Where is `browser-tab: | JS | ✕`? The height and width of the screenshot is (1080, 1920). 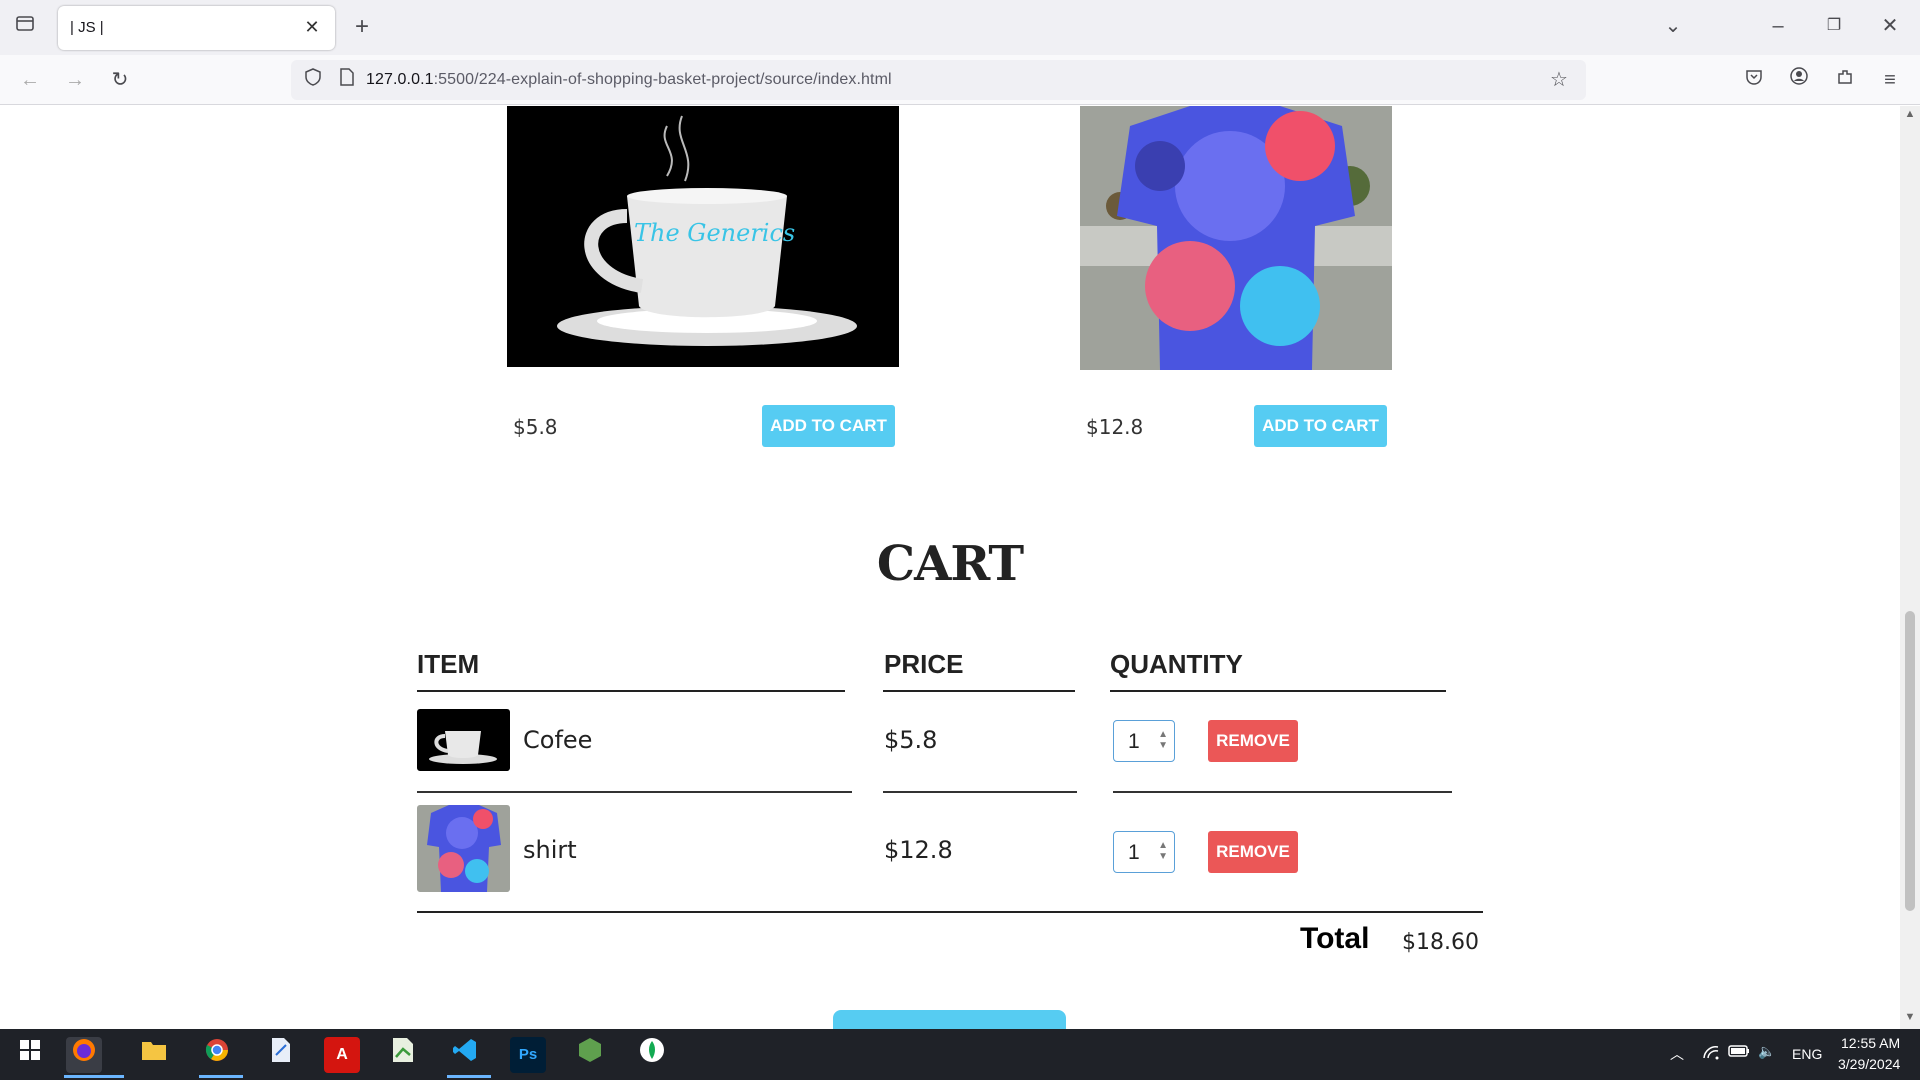
browser-tab: | JS | ✕ is located at coordinates (196, 28).